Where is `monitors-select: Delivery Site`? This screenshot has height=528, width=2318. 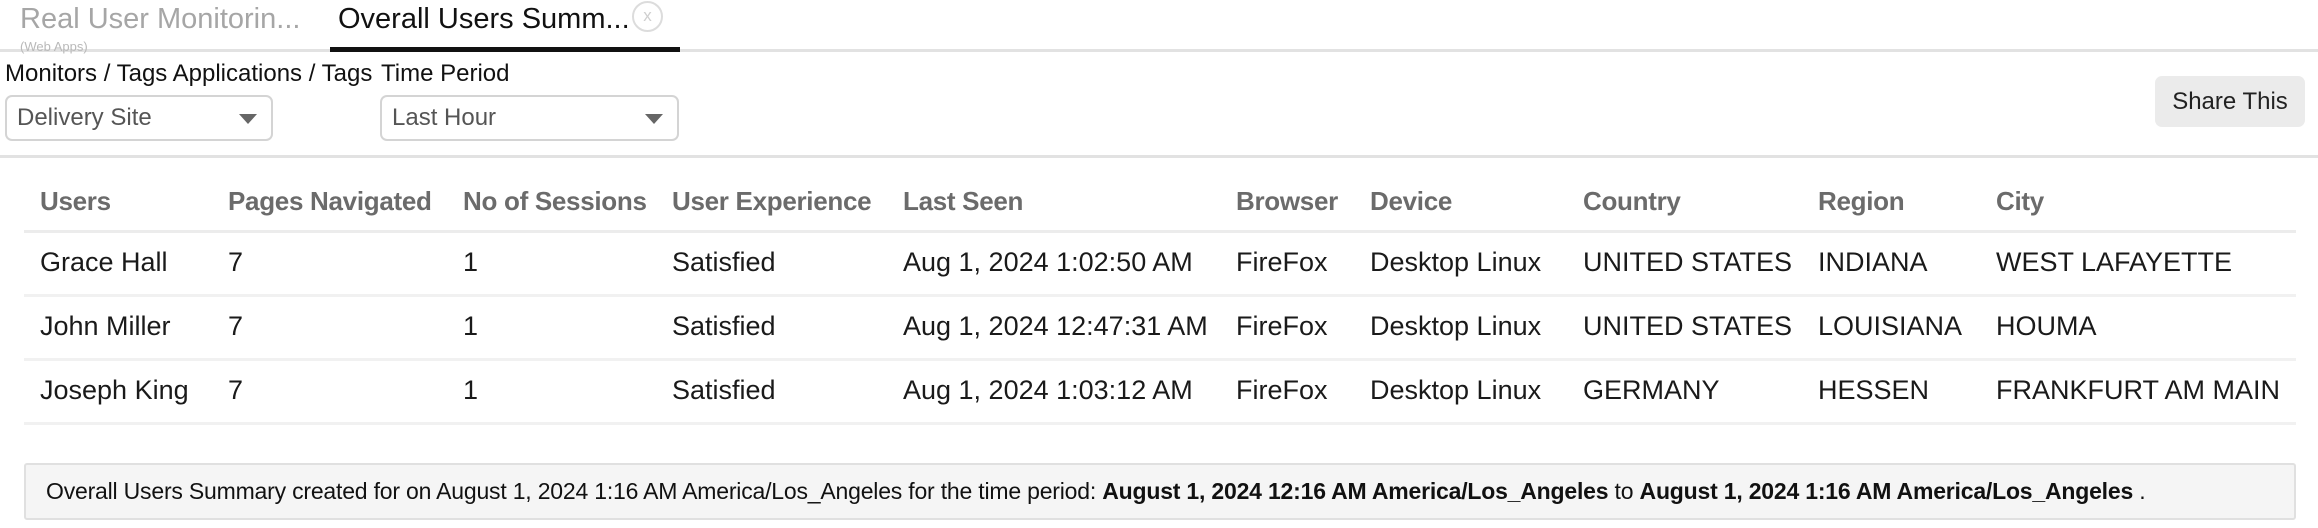
monitors-select: Delivery Site is located at coordinates (139, 118).